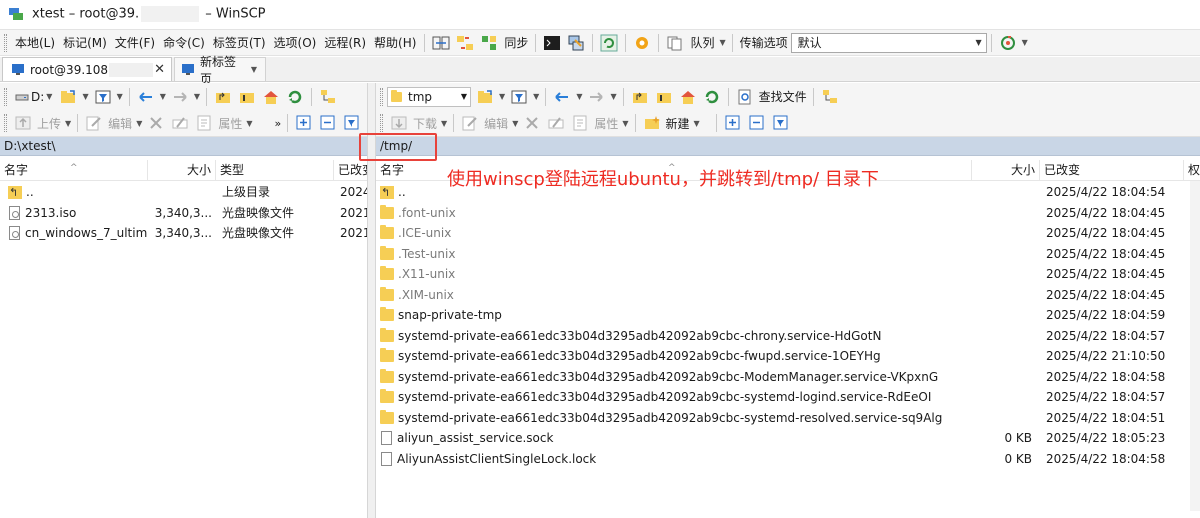  Describe the element at coordinates (702, 42) in the screenshot. I see `queue-label: 队列` at that location.